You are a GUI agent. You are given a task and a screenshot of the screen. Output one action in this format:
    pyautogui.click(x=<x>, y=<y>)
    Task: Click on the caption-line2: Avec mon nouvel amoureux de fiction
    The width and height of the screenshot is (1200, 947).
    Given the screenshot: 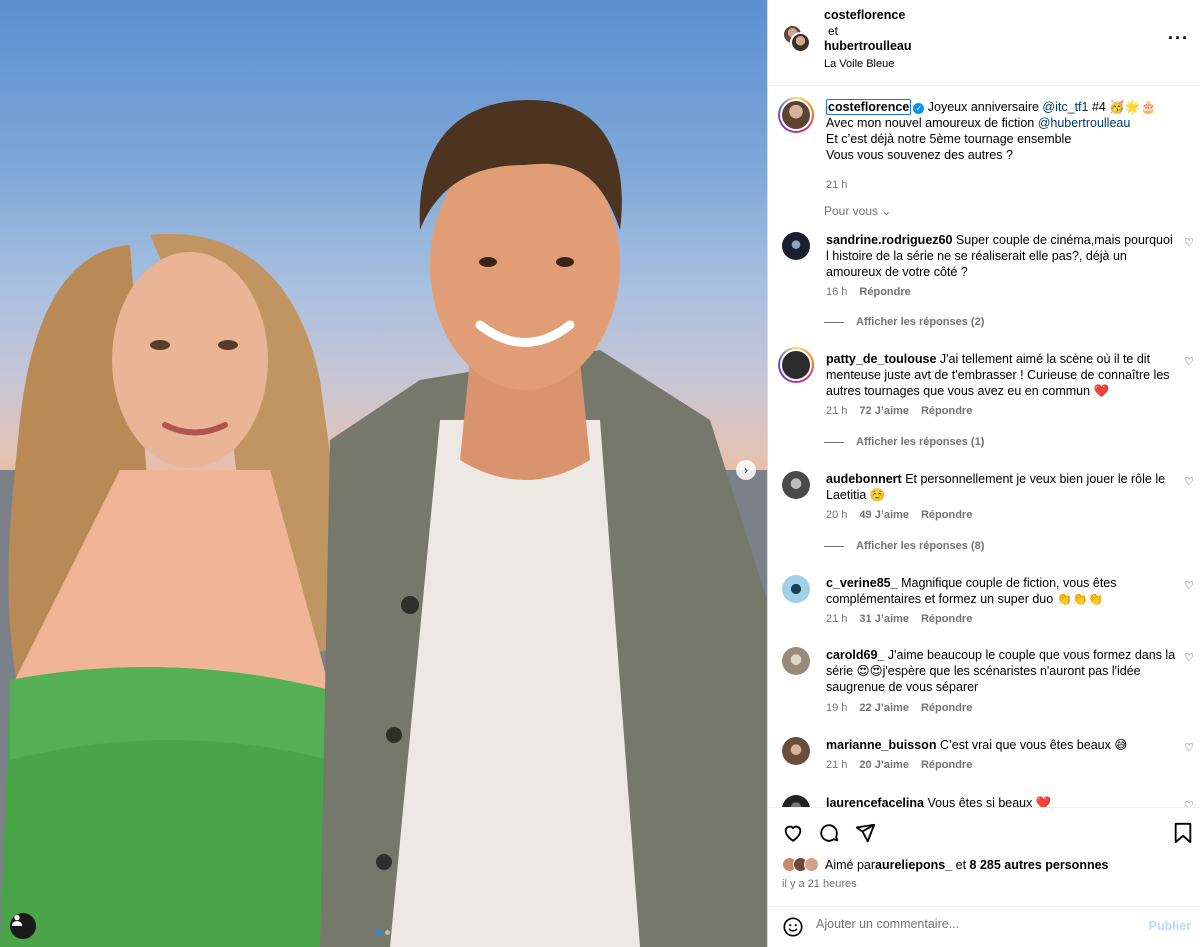 What is the action you would take?
    pyautogui.click(x=932, y=123)
    